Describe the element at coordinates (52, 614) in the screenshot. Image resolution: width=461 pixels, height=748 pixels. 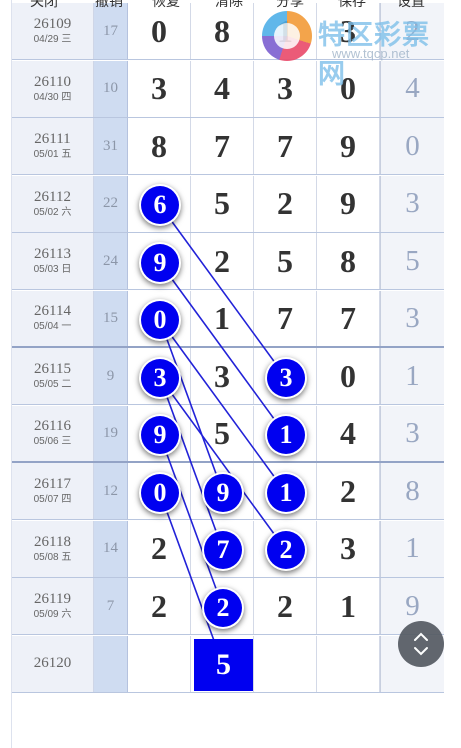
I see `period-date: 05/09 六` at that location.